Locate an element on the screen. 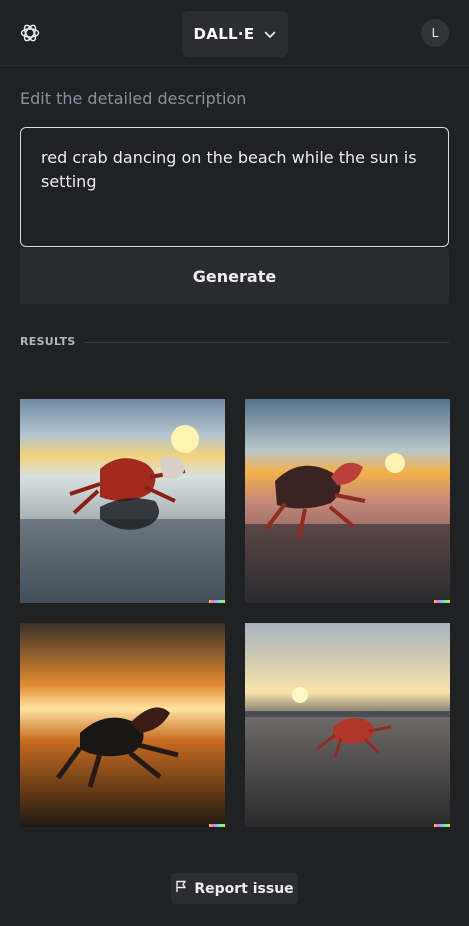 The height and width of the screenshot is (926, 469). flag-icon is located at coordinates (181, 888).